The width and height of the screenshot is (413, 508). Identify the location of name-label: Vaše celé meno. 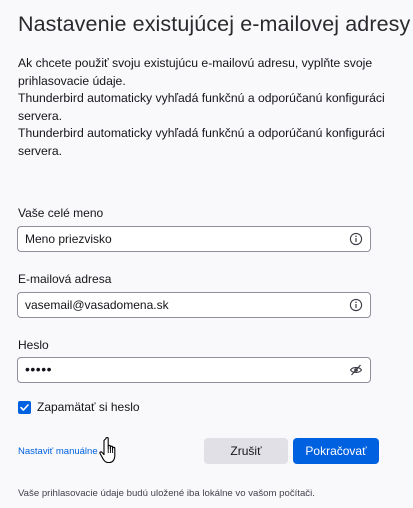
(61, 213).